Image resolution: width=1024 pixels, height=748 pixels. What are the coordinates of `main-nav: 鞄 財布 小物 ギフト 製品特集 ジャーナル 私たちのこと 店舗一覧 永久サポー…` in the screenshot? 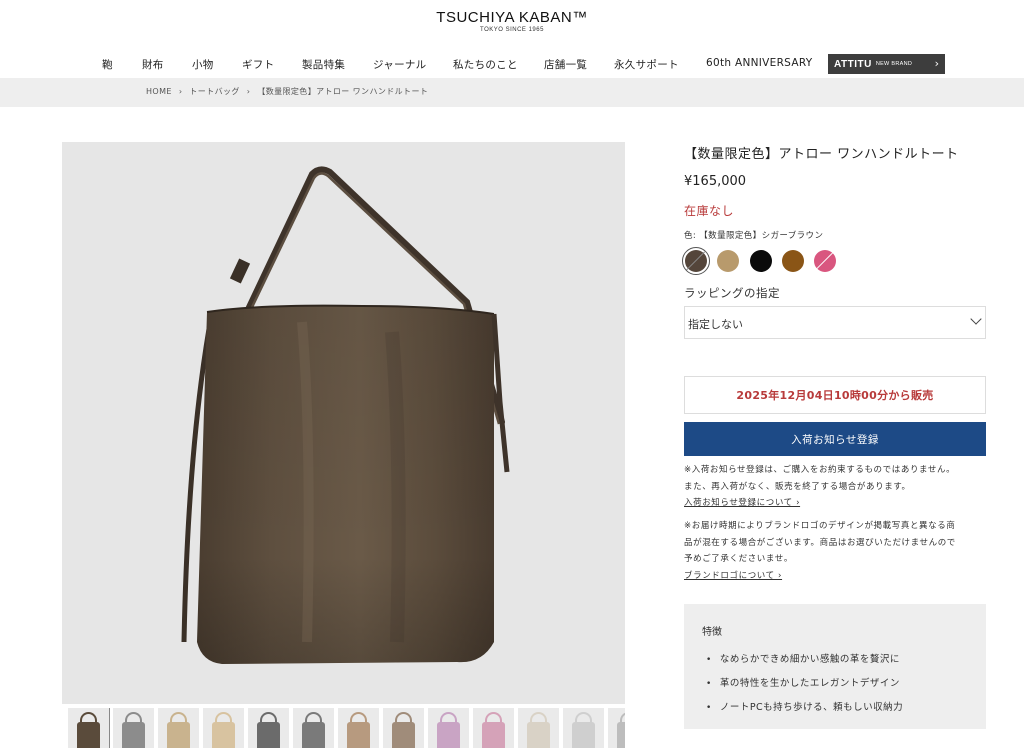 It's located at (512, 64).